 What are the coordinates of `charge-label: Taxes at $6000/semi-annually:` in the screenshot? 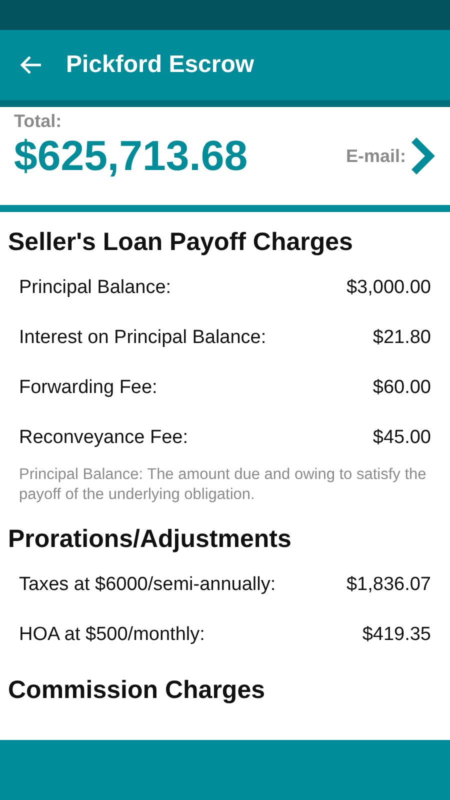 It's located at (147, 585).